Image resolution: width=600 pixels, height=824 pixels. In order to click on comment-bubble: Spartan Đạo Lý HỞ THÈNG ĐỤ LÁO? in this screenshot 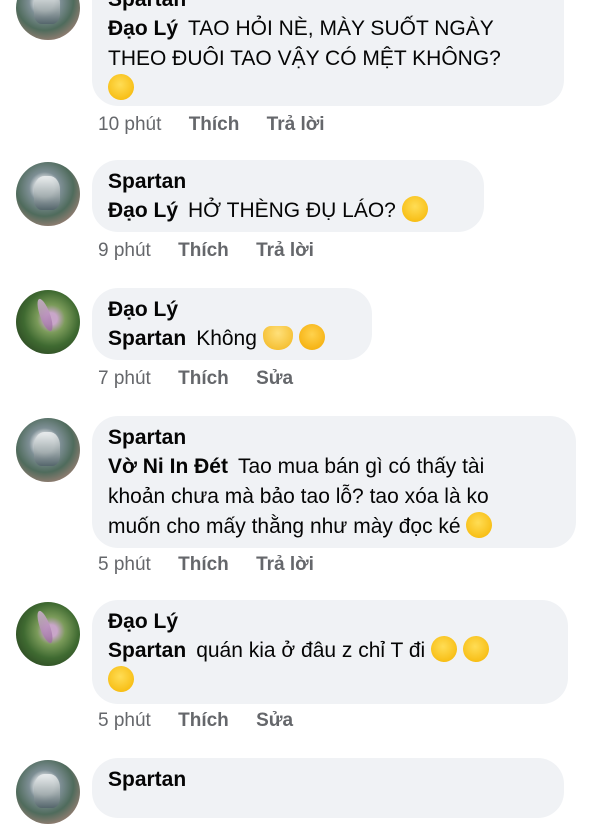, I will do `click(288, 196)`.